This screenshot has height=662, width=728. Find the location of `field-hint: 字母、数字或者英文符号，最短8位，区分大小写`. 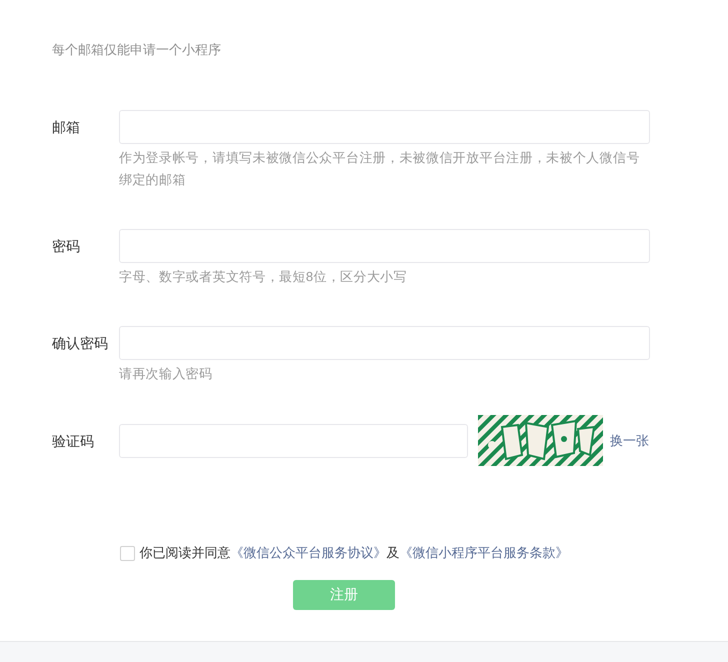

field-hint: 字母、数字或者英文符号，最短8位，区分大小写 is located at coordinates (263, 277).